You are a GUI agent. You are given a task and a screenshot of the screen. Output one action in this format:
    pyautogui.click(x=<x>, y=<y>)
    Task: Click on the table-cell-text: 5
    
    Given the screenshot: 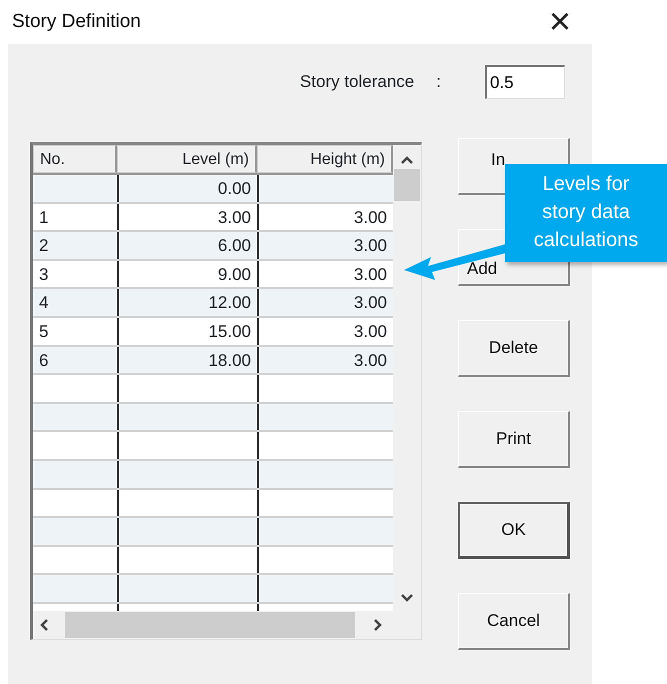 What is the action you would take?
    pyautogui.click(x=44, y=331)
    